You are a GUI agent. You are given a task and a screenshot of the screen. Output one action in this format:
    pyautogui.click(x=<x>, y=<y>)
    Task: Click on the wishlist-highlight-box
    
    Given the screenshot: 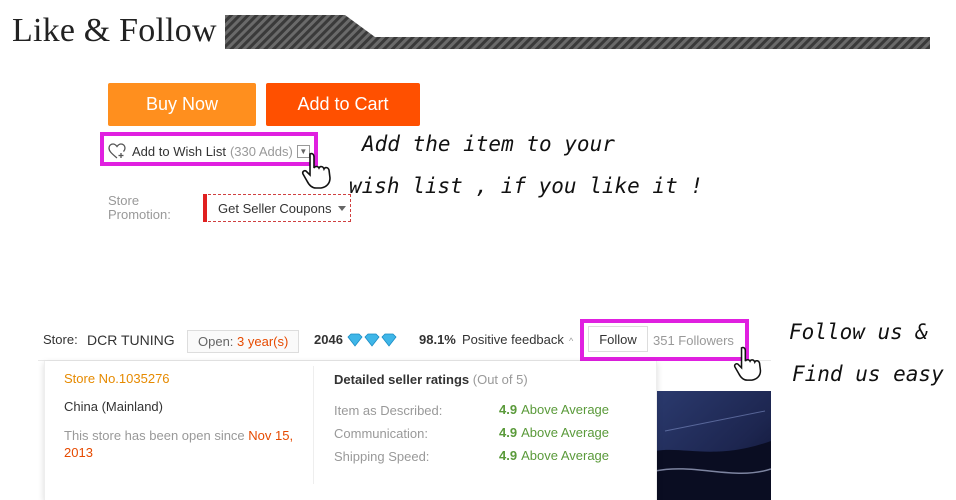 What is the action you would take?
    pyautogui.click(x=209, y=149)
    